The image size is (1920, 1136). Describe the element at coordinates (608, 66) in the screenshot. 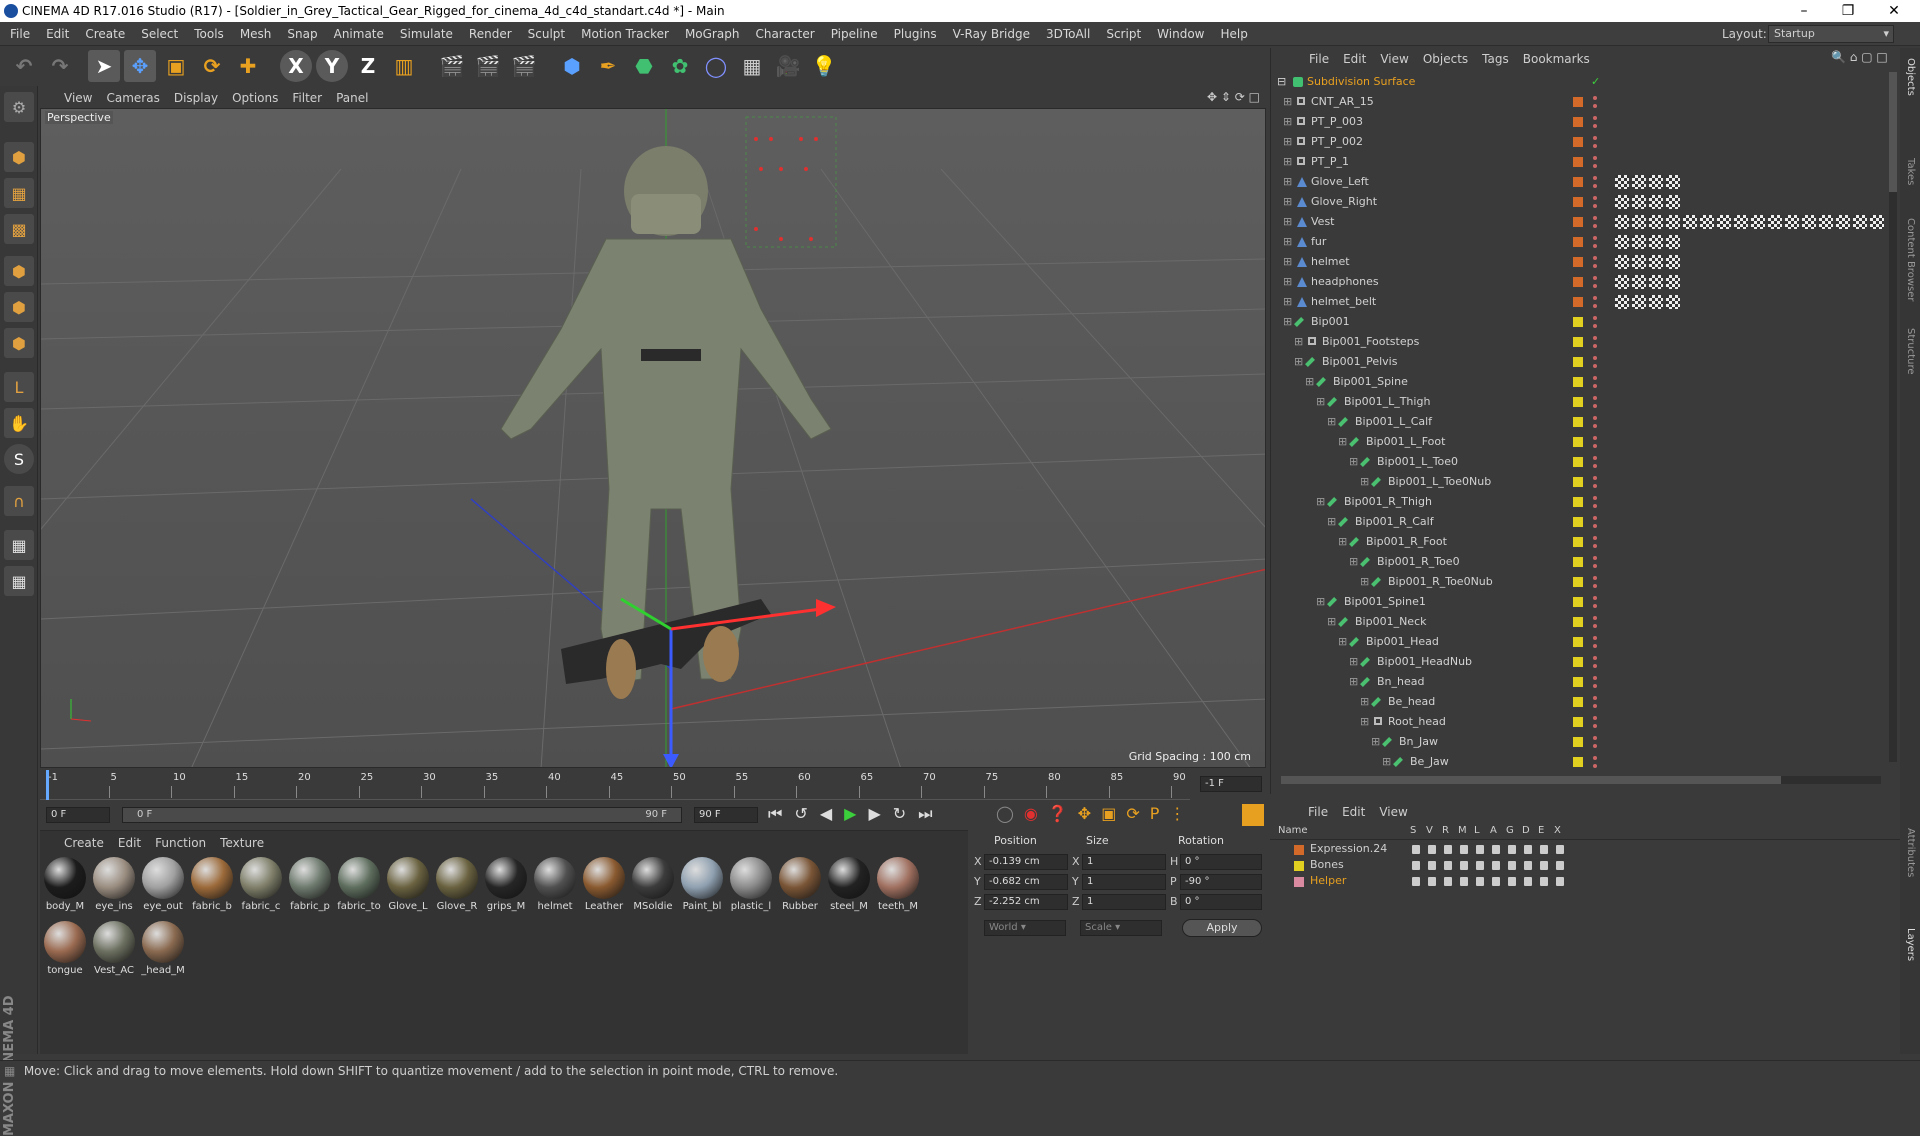

I see `pen-spline-icon: ✒` at that location.